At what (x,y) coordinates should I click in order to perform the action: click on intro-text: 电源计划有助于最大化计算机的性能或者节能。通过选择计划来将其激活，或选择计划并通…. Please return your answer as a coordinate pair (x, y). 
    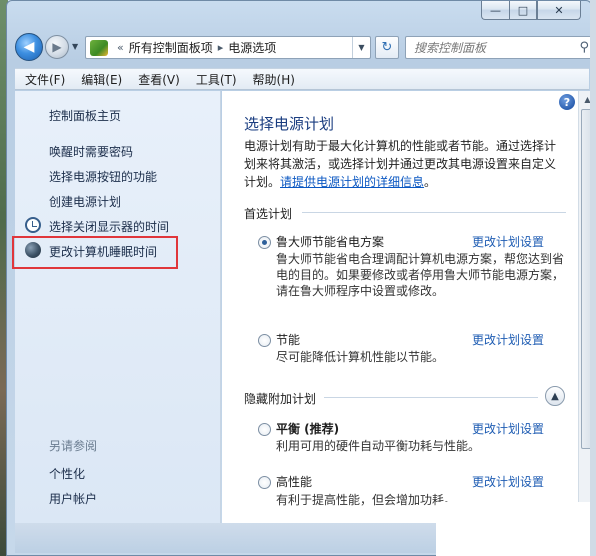
    Looking at the image, I should click on (405, 164).